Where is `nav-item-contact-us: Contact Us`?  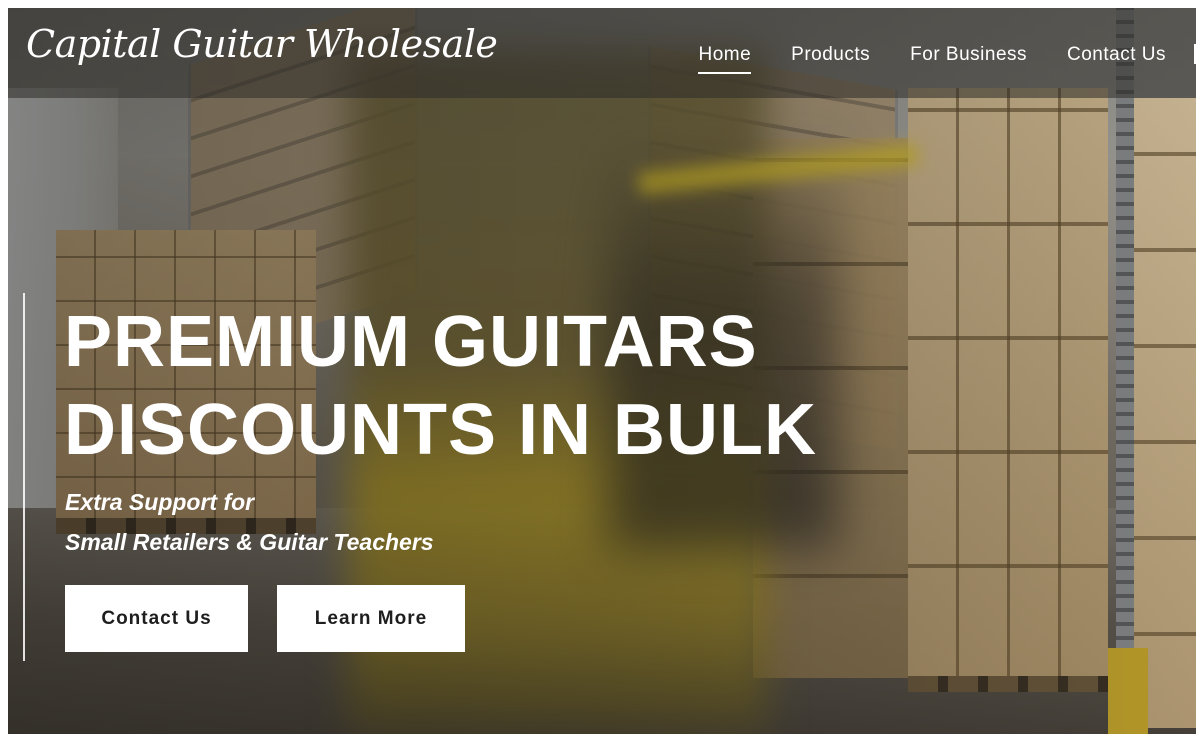
nav-item-contact-us: Contact Us is located at coordinates (1116, 59).